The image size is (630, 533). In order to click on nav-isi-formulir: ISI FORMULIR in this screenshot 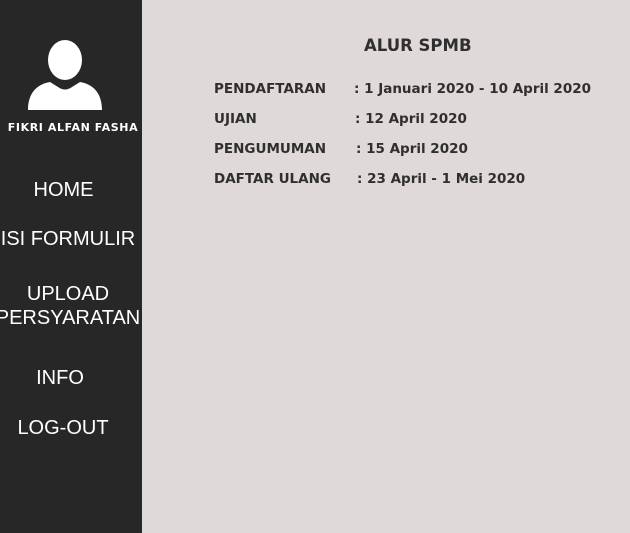, I will do `click(71, 239)`.